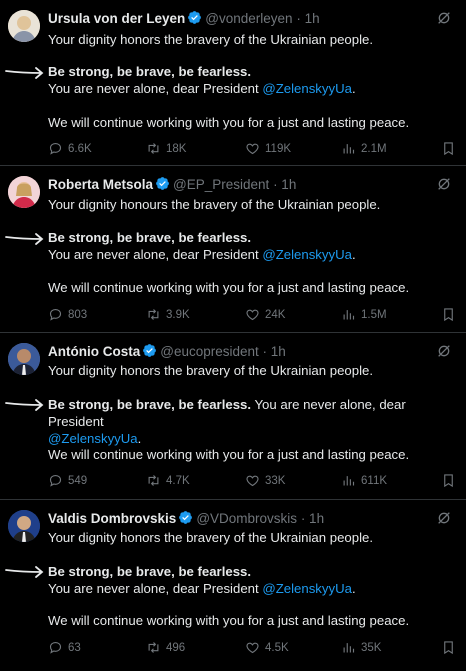 The width and height of the screenshot is (466, 671). I want to click on action-bar: 549 4.7K 33K 611K, so click(252, 481).